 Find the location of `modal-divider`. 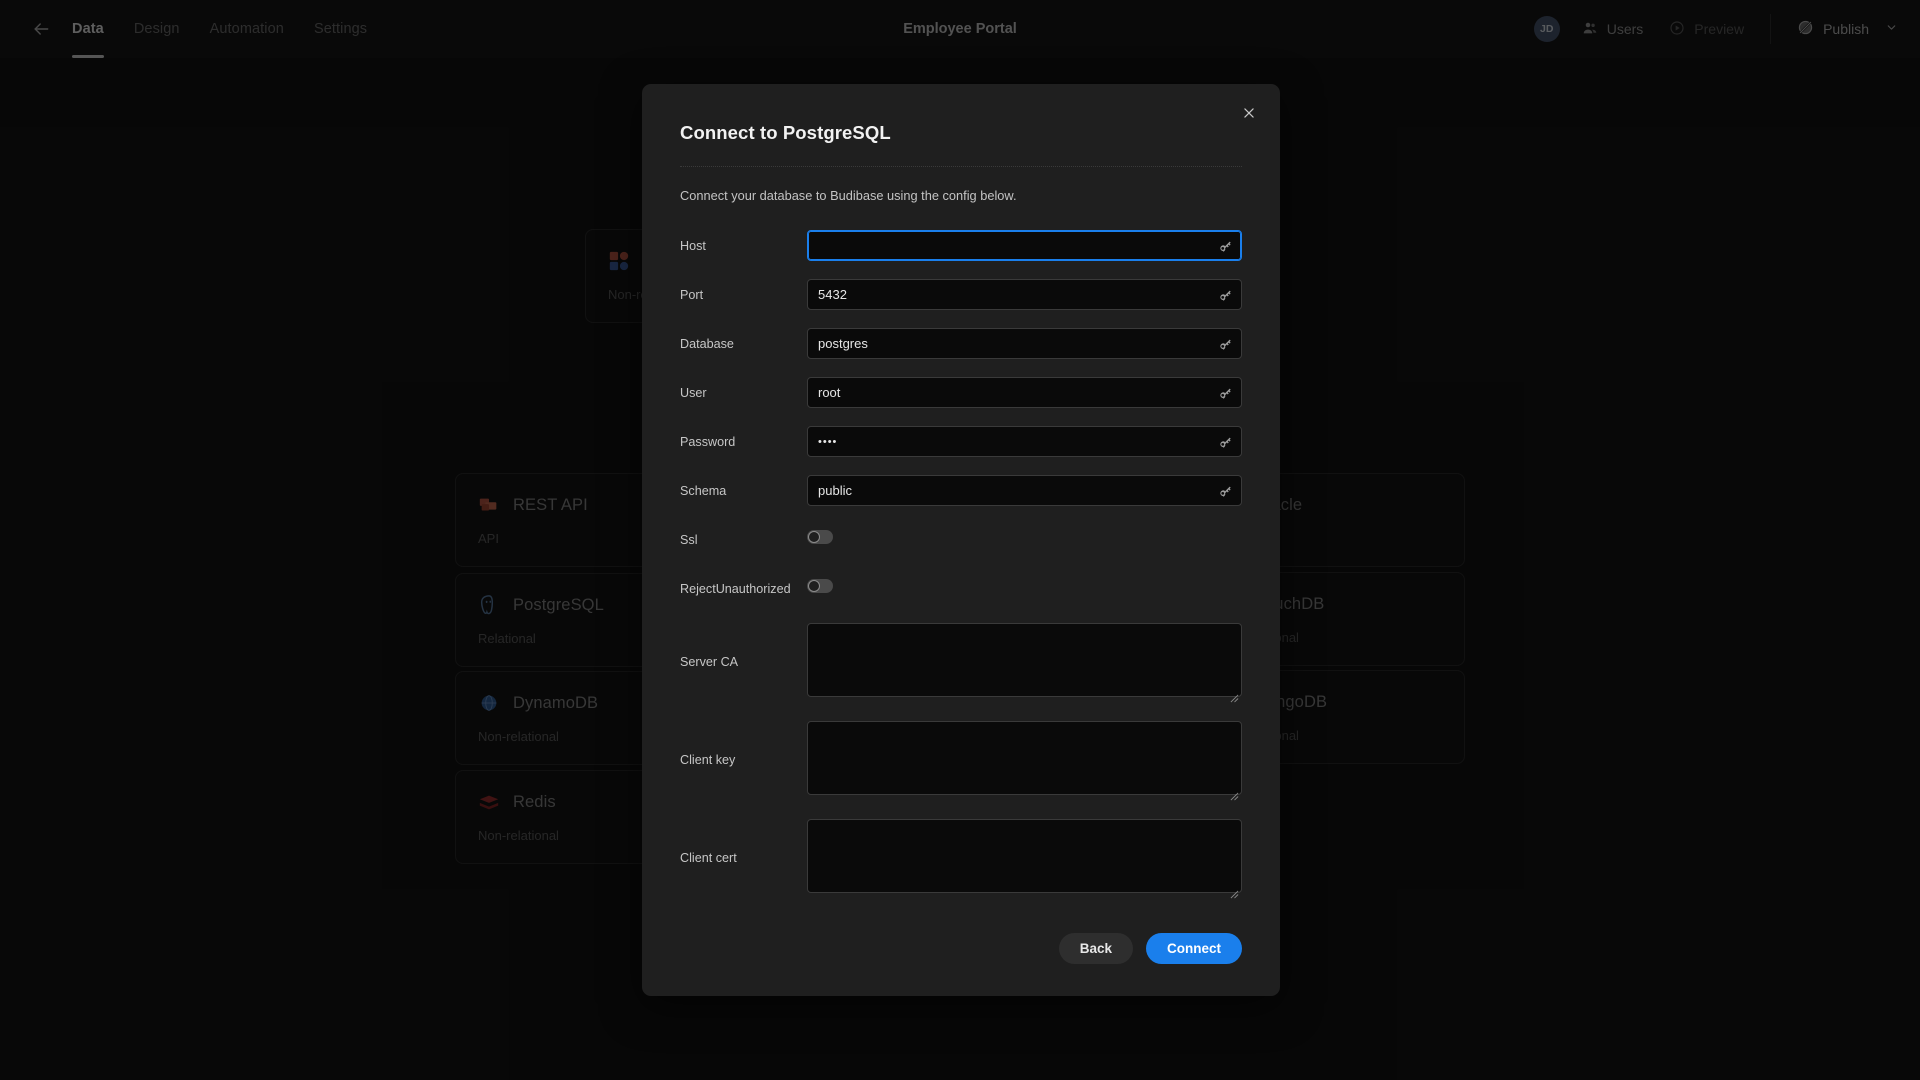

modal-divider is located at coordinates (961, 166).